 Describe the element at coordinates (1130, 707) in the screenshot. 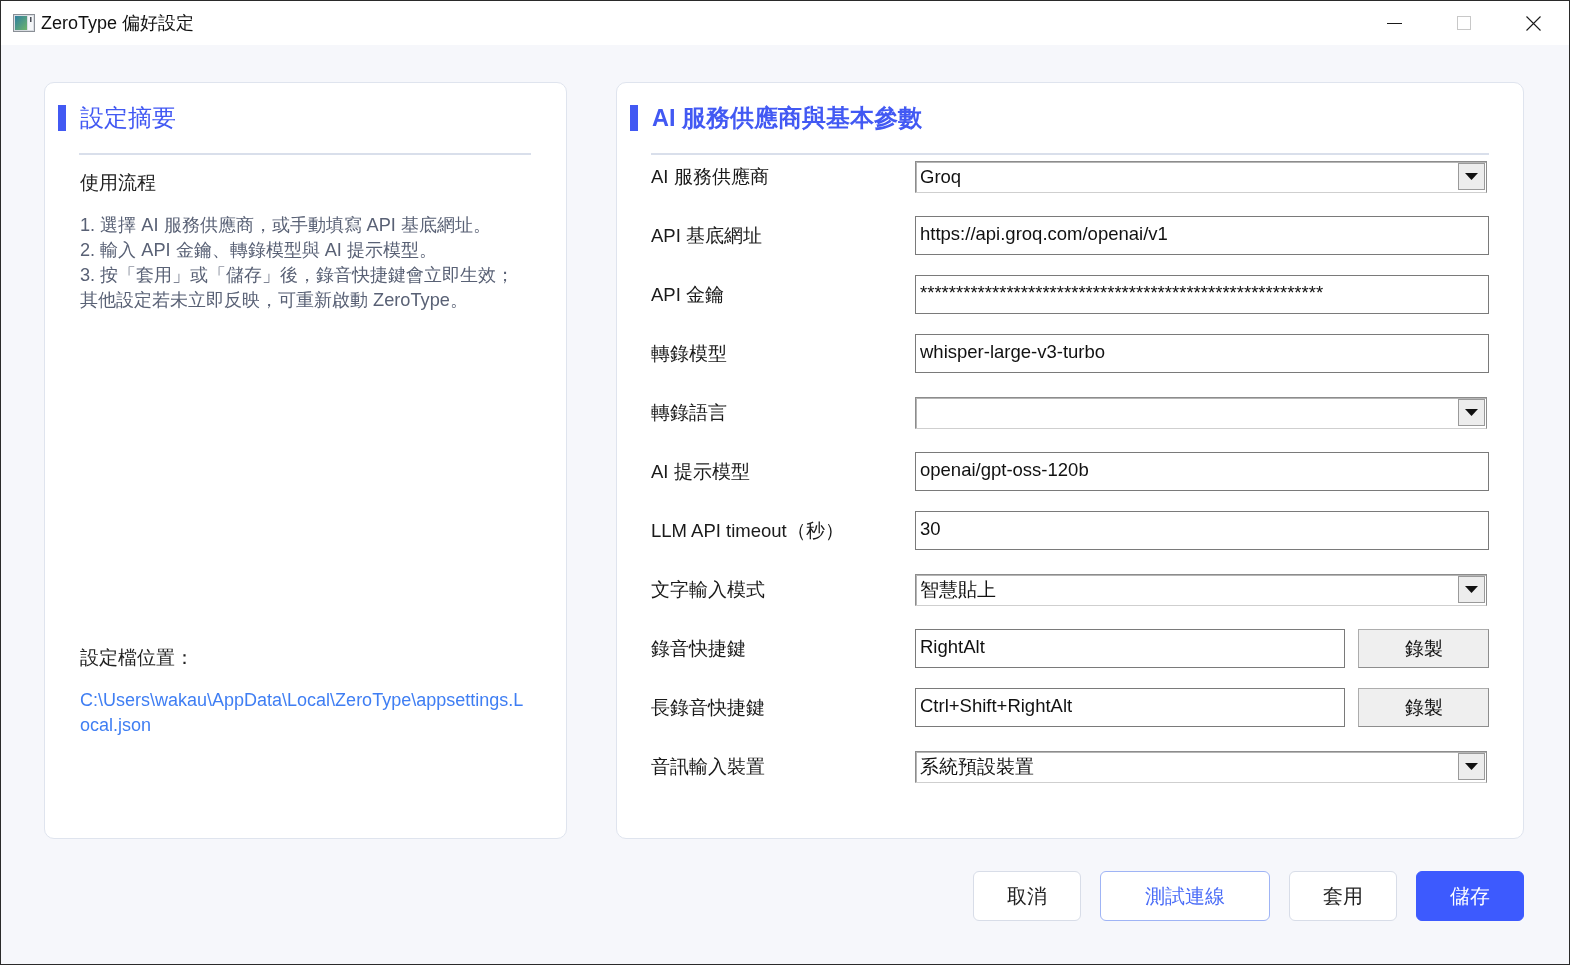

I see `hotkey-field: Ctrl+Shift+RightAlt` at that location.